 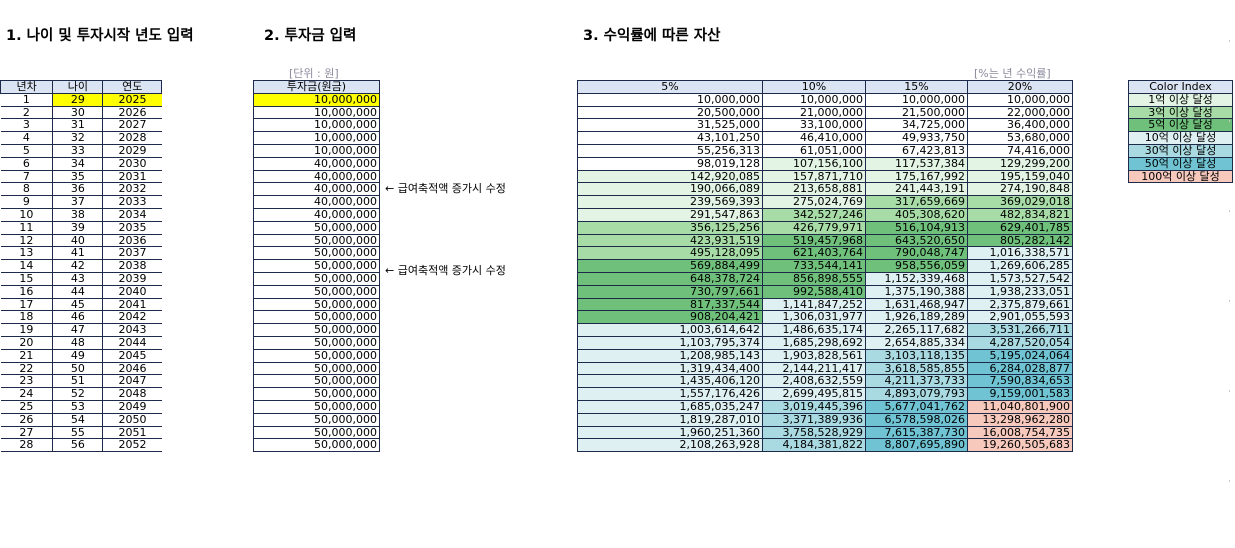 I want to click on asset-cell-20pct: 2,375,879,661, so click(x=1020, y=304).